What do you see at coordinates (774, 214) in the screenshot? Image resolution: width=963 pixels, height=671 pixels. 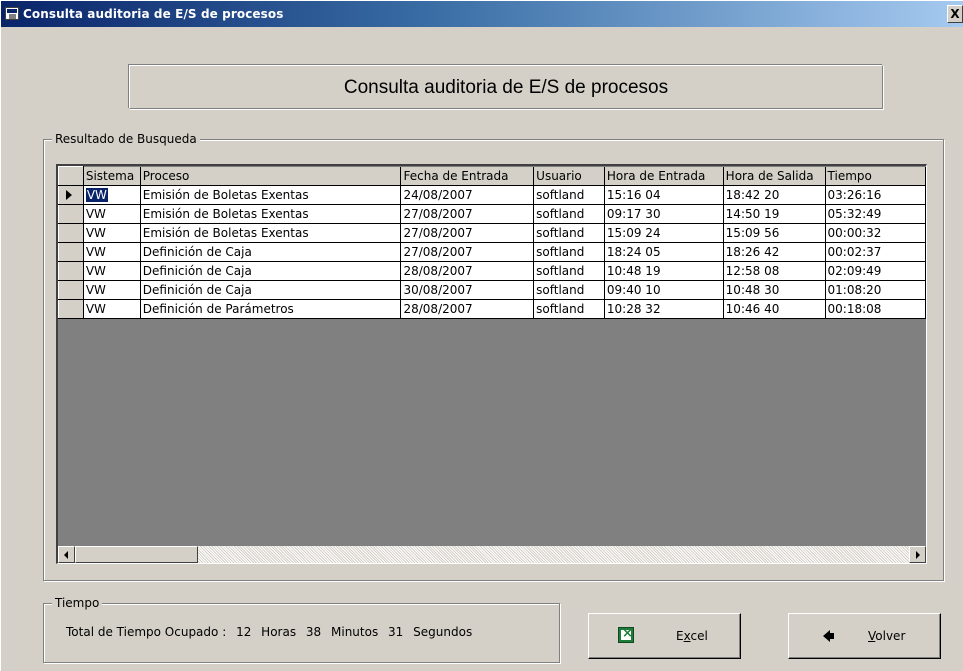 I see `cell-hora-salida: 14:50 19` at bounding box center [774, 214].